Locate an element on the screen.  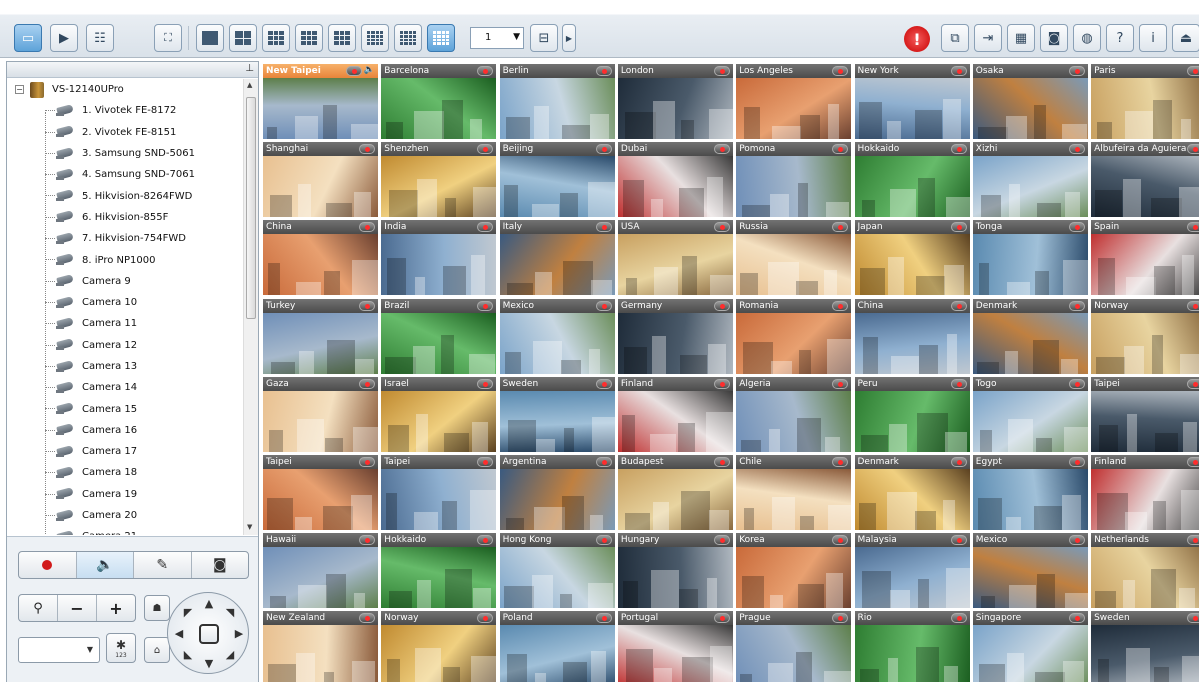
camera-tile: Hungary is located at coordinates (675, 571).